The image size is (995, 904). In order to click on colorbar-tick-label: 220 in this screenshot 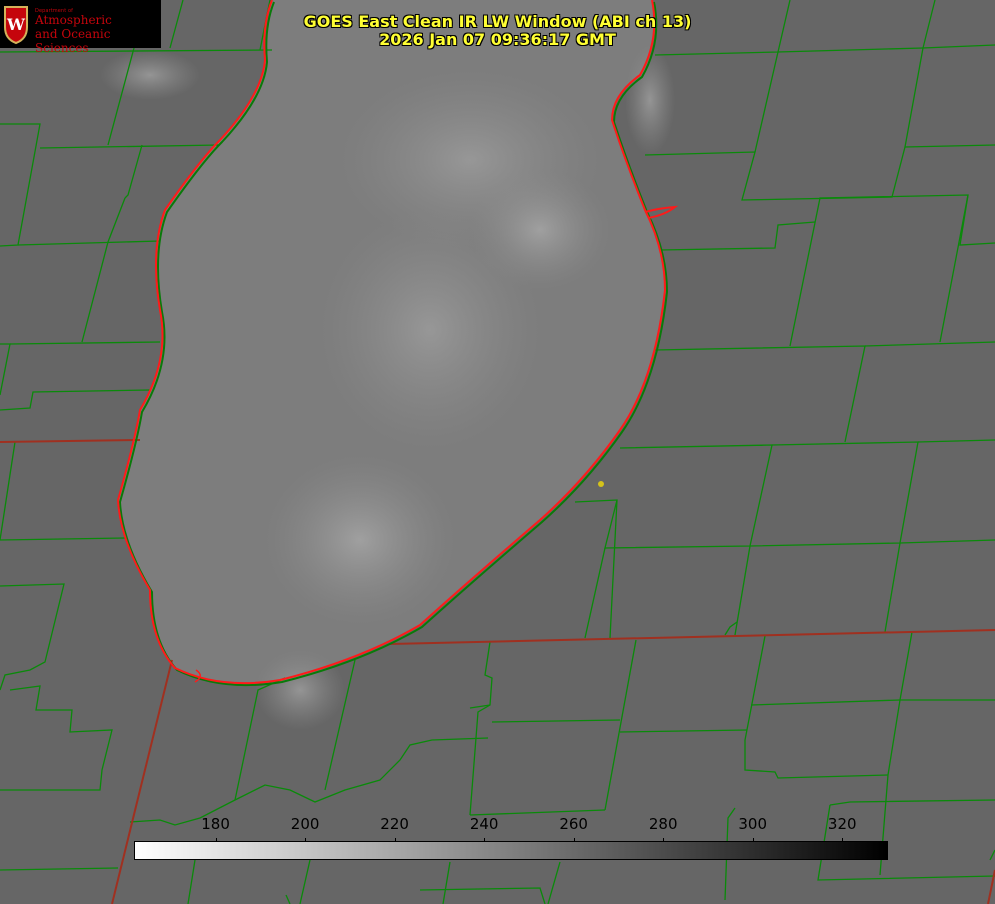, I will do `click(394, 824)`.